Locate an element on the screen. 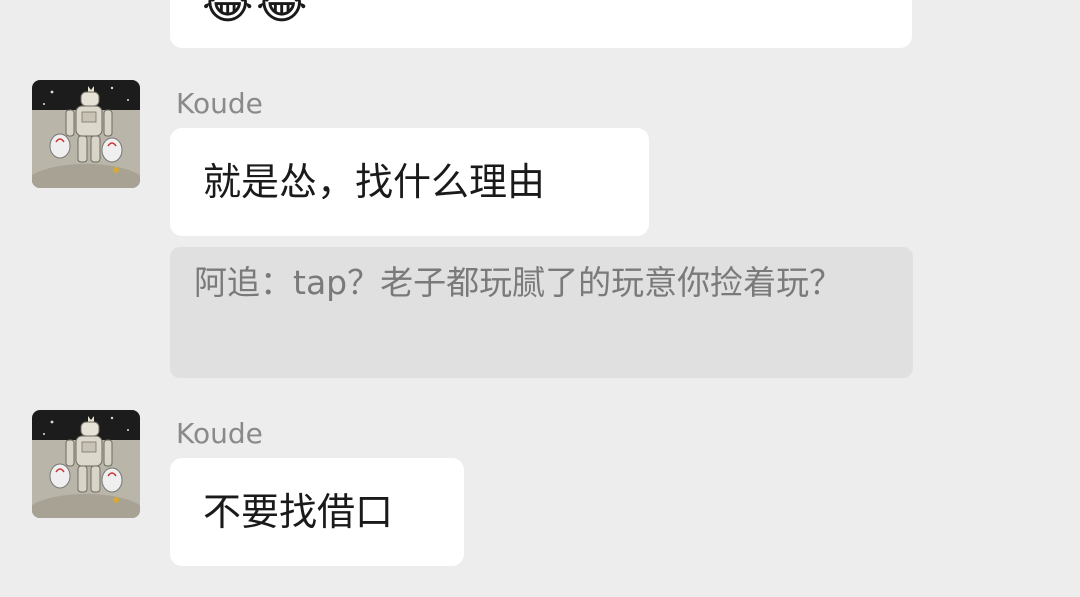 The height and width of the screenshot is (597, 1080). message-bubble: 不要找借口 is located at coordinates (317, 512).